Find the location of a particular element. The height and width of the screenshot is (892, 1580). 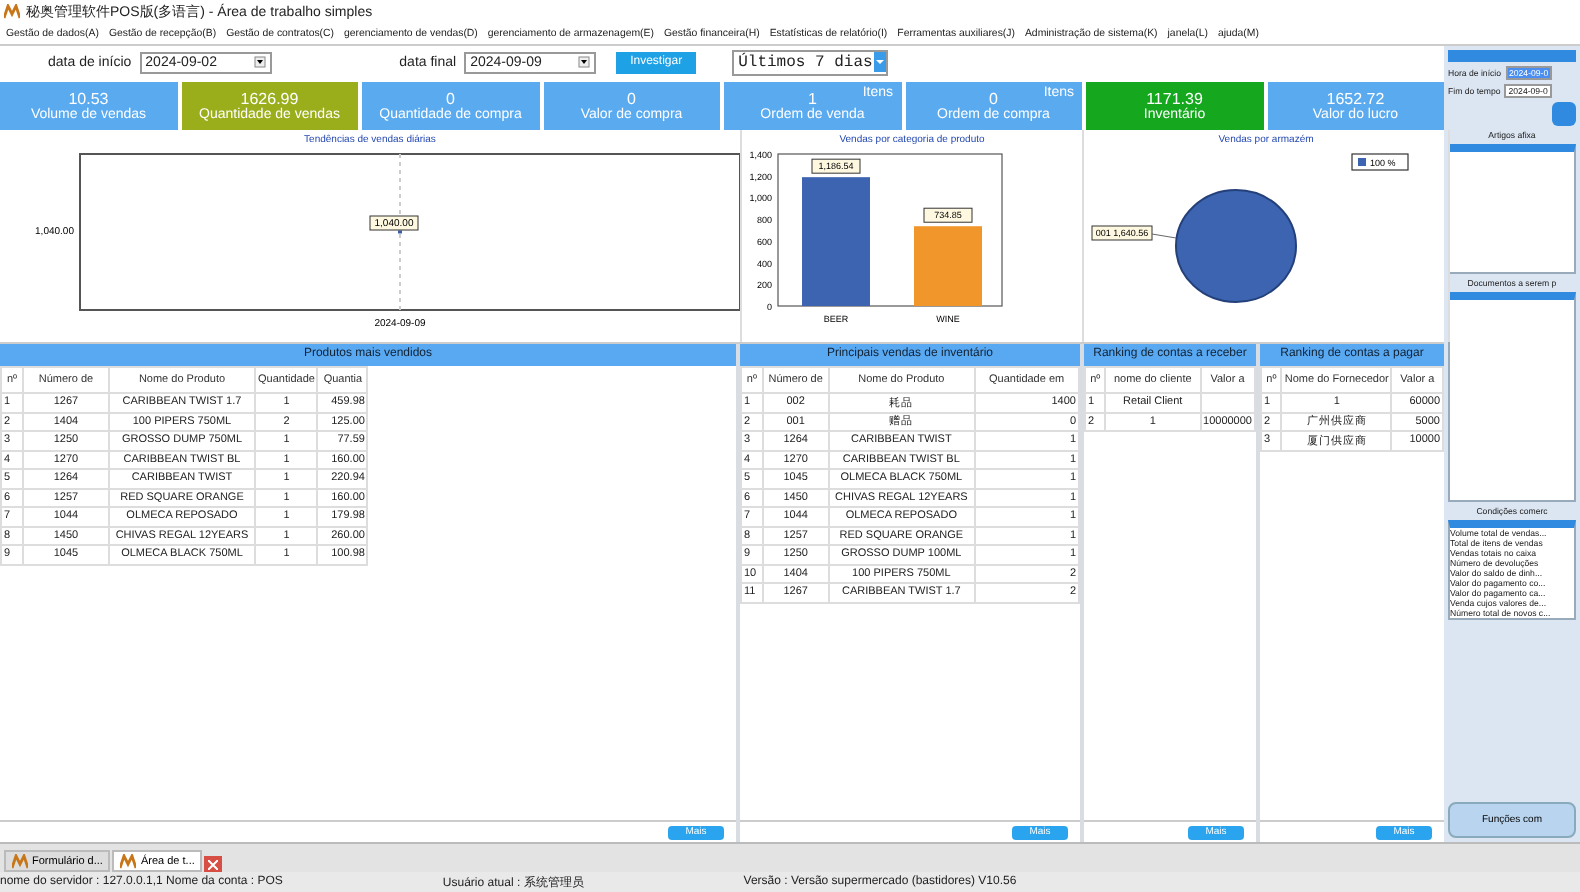

notice-list is located at coordinates (1512, 209).